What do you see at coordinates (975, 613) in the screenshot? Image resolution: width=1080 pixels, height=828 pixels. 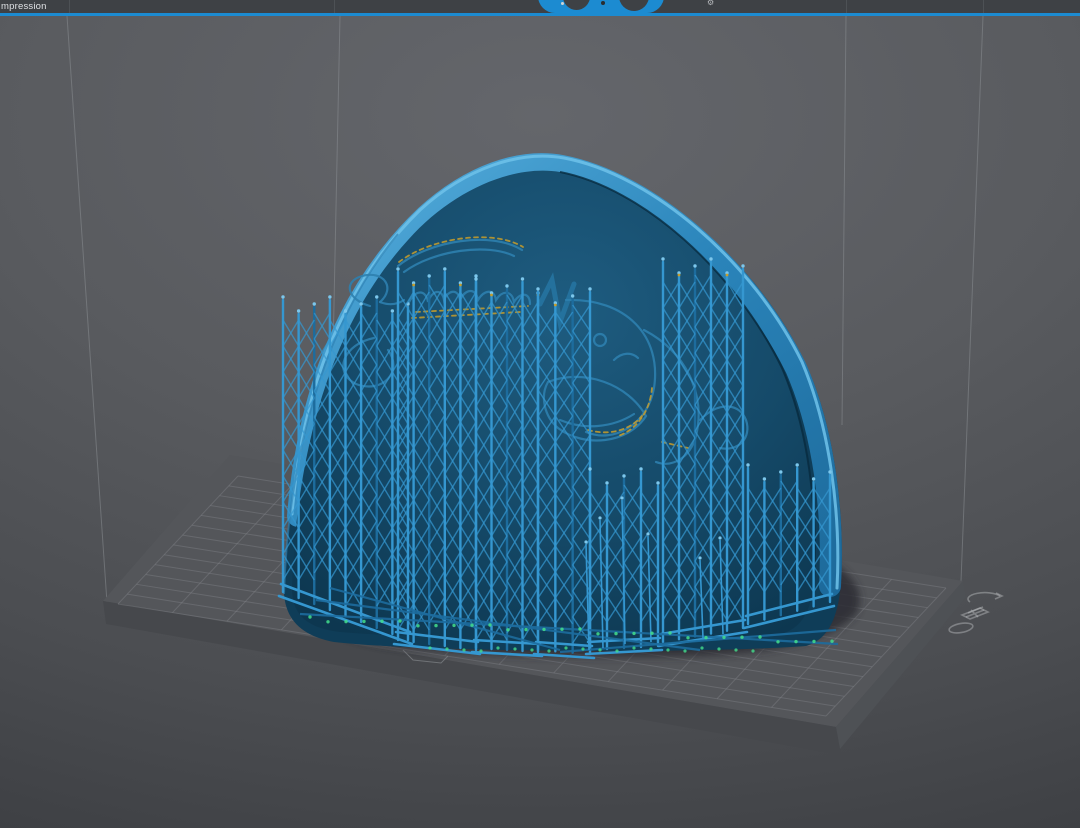 I see `grid-icon` at bounding box center [975, 613].